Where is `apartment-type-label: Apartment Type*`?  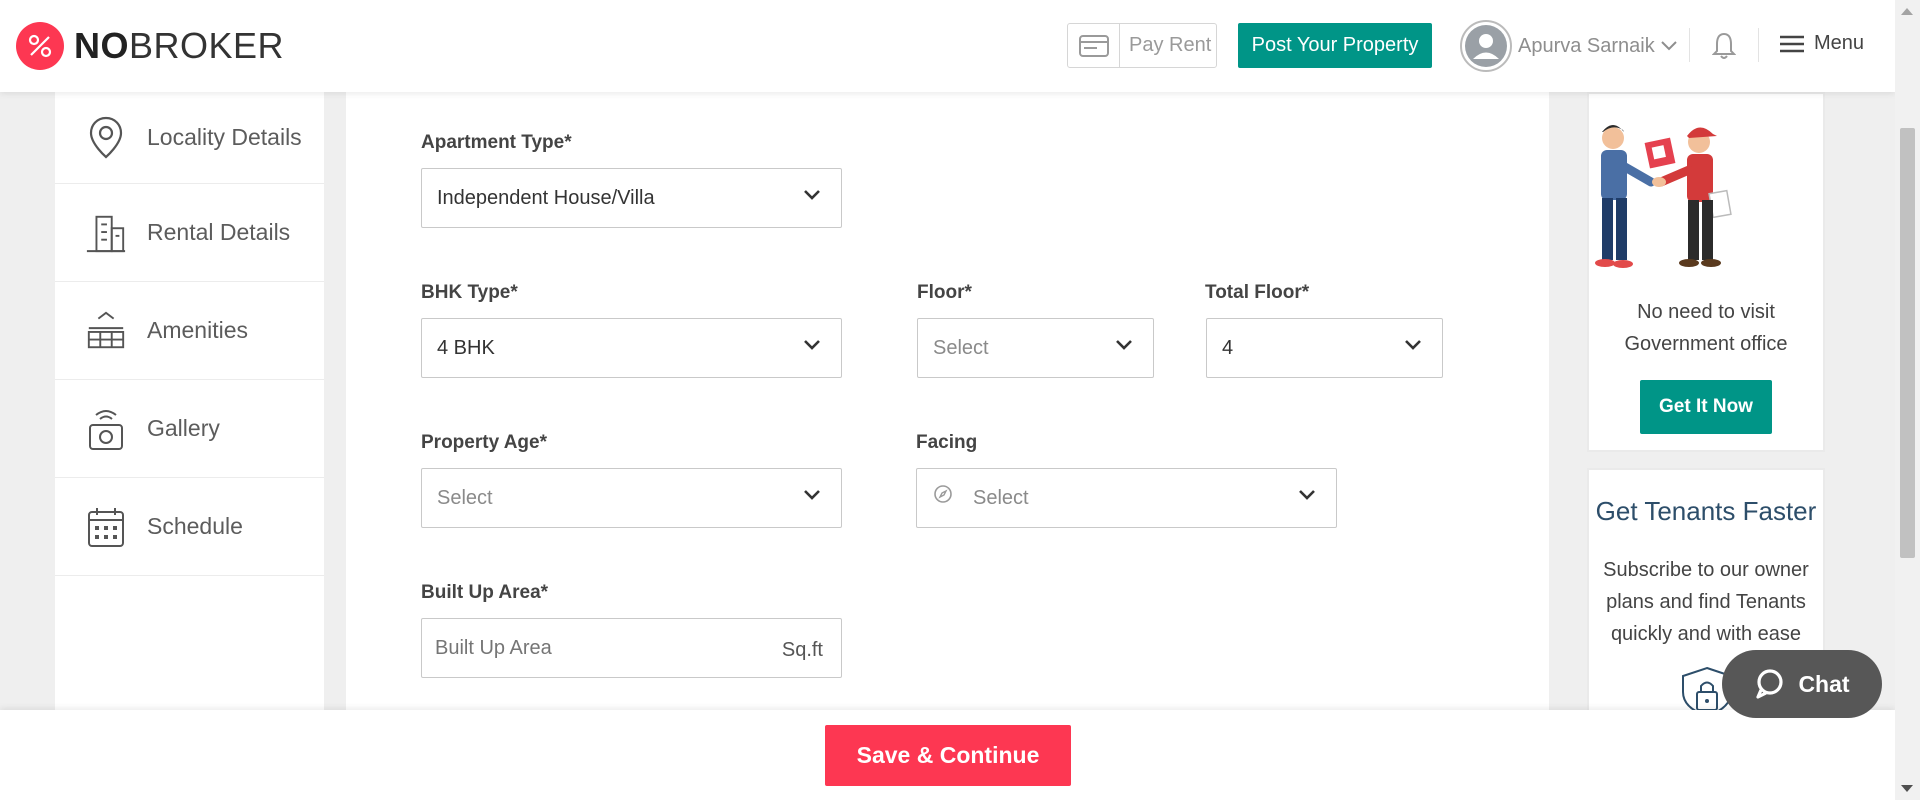 apartment-type-label: Apartment Type* is located at coordinates (496, 142).